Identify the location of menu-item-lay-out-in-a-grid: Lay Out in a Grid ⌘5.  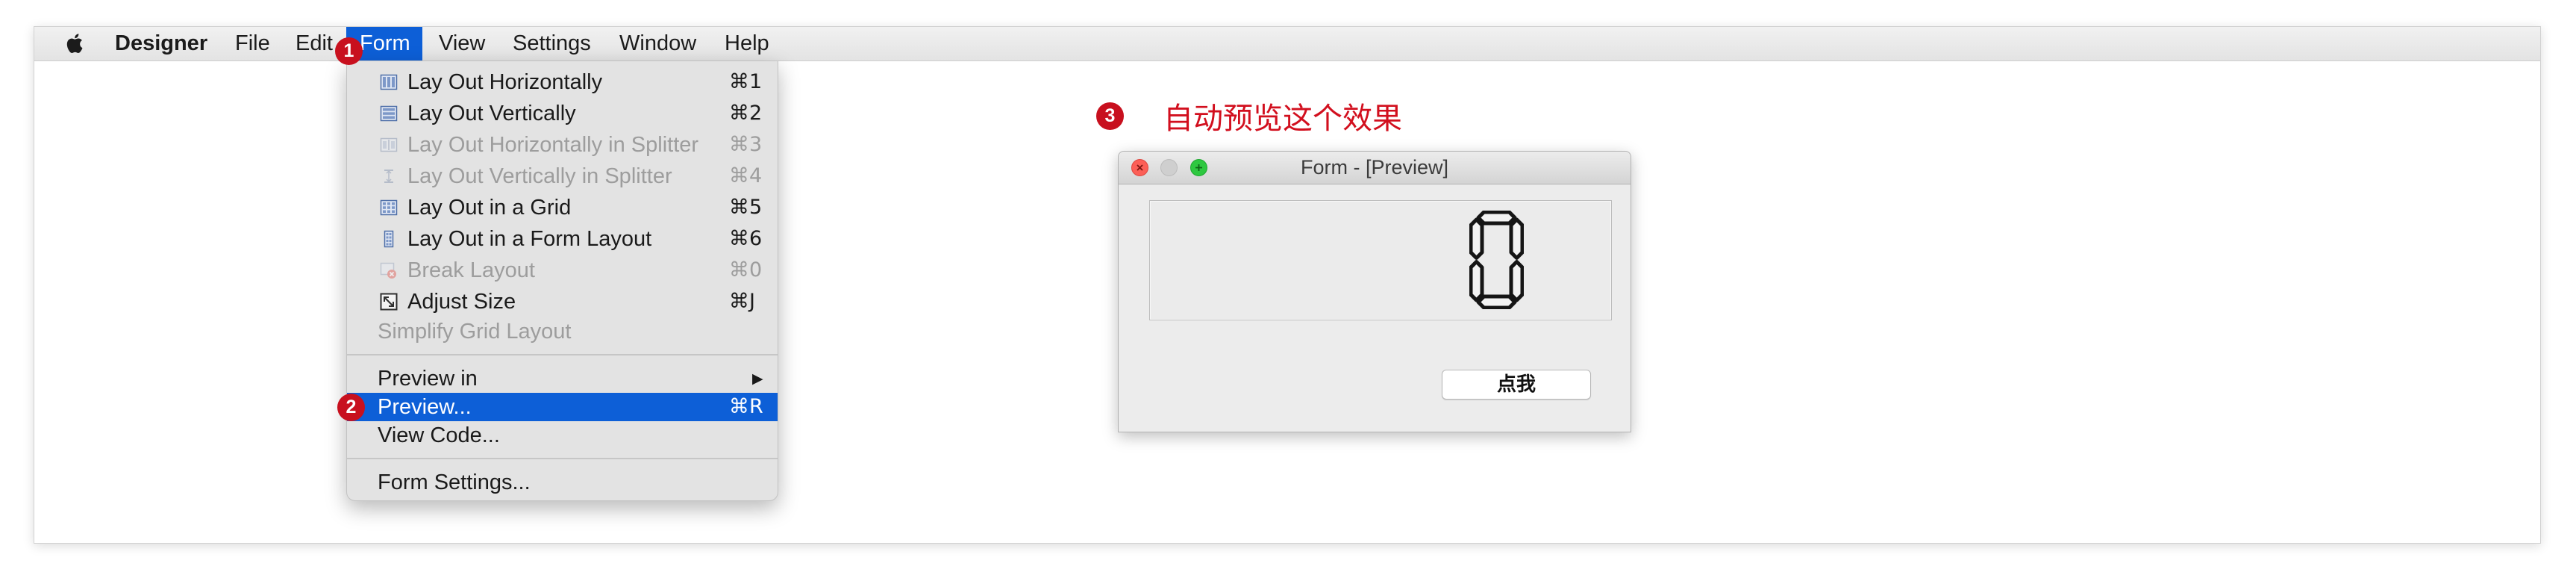
(562, 207).